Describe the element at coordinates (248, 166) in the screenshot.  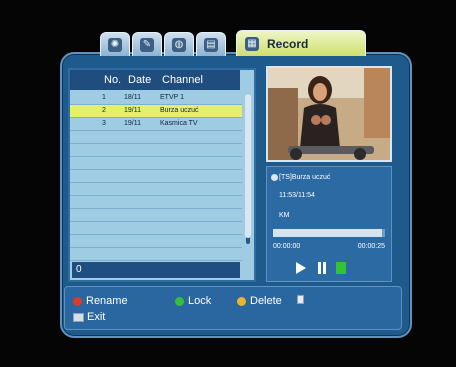
I see `scrollbar-thumb` at that location.